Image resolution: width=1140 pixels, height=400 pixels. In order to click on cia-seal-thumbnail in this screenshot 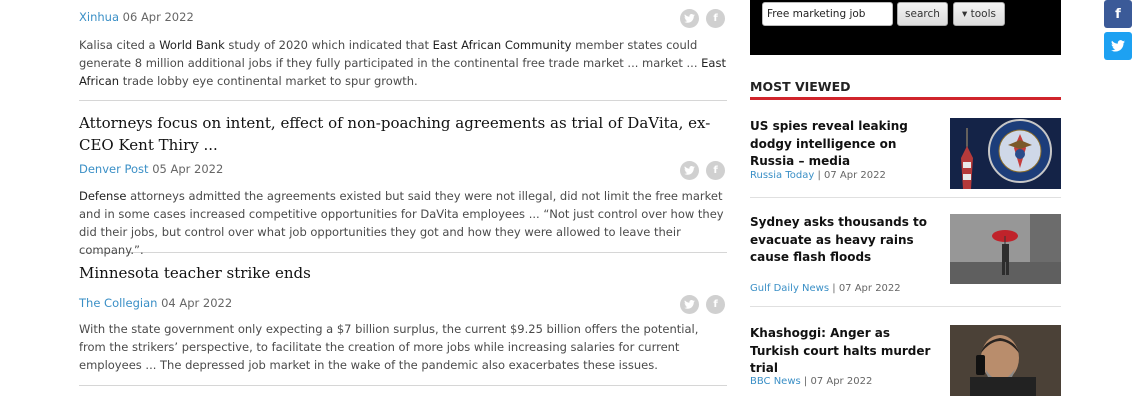, I will do `click(1005, 153)`.